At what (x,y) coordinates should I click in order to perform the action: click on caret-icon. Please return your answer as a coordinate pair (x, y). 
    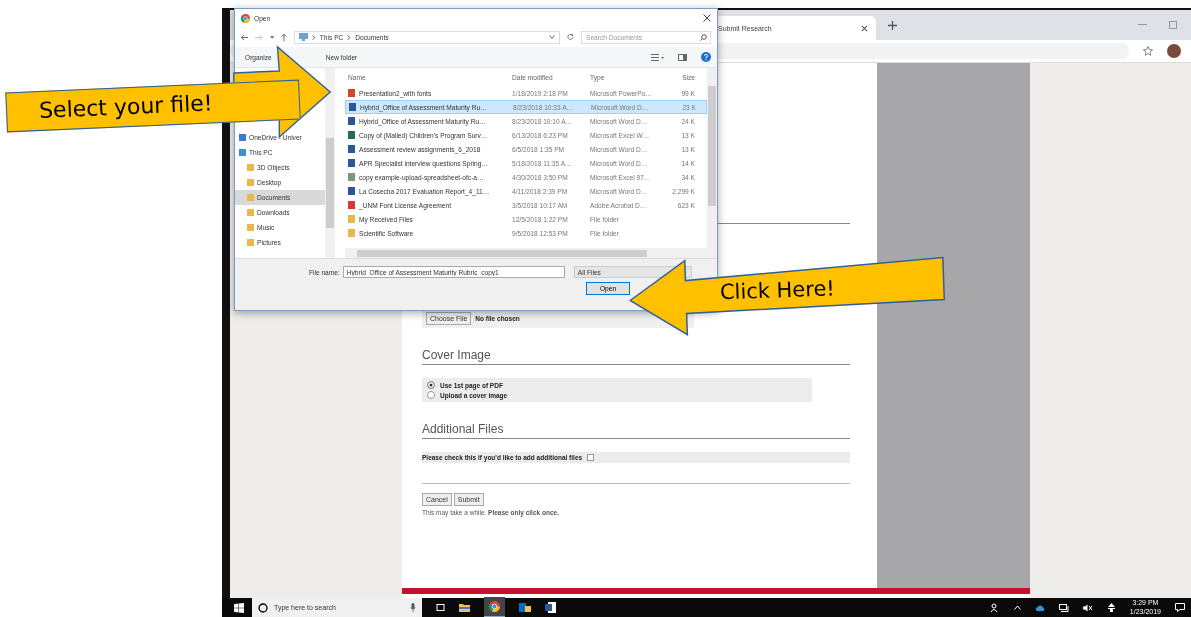
    Looking at the image, I should click on (1017, 607).